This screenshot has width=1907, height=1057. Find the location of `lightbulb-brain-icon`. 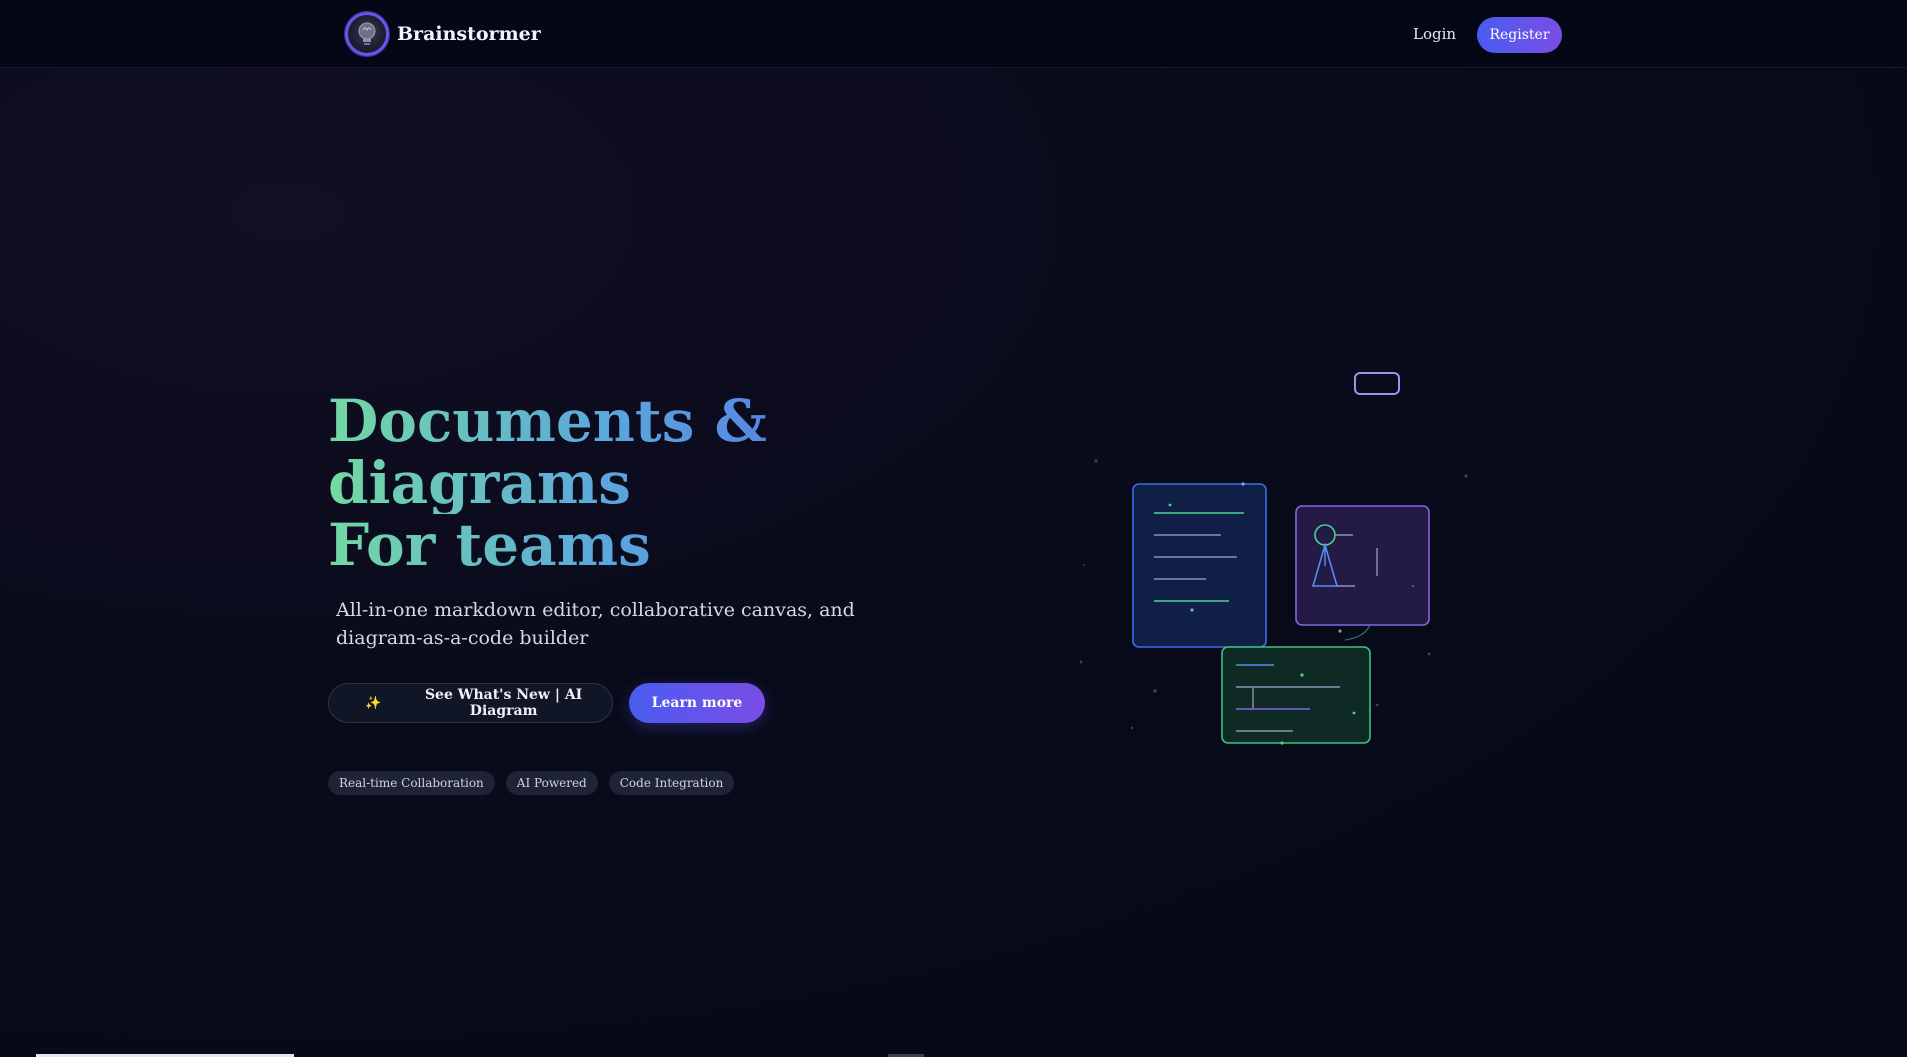

lightbulb-brain-icon is located at coordinates (367, 34).